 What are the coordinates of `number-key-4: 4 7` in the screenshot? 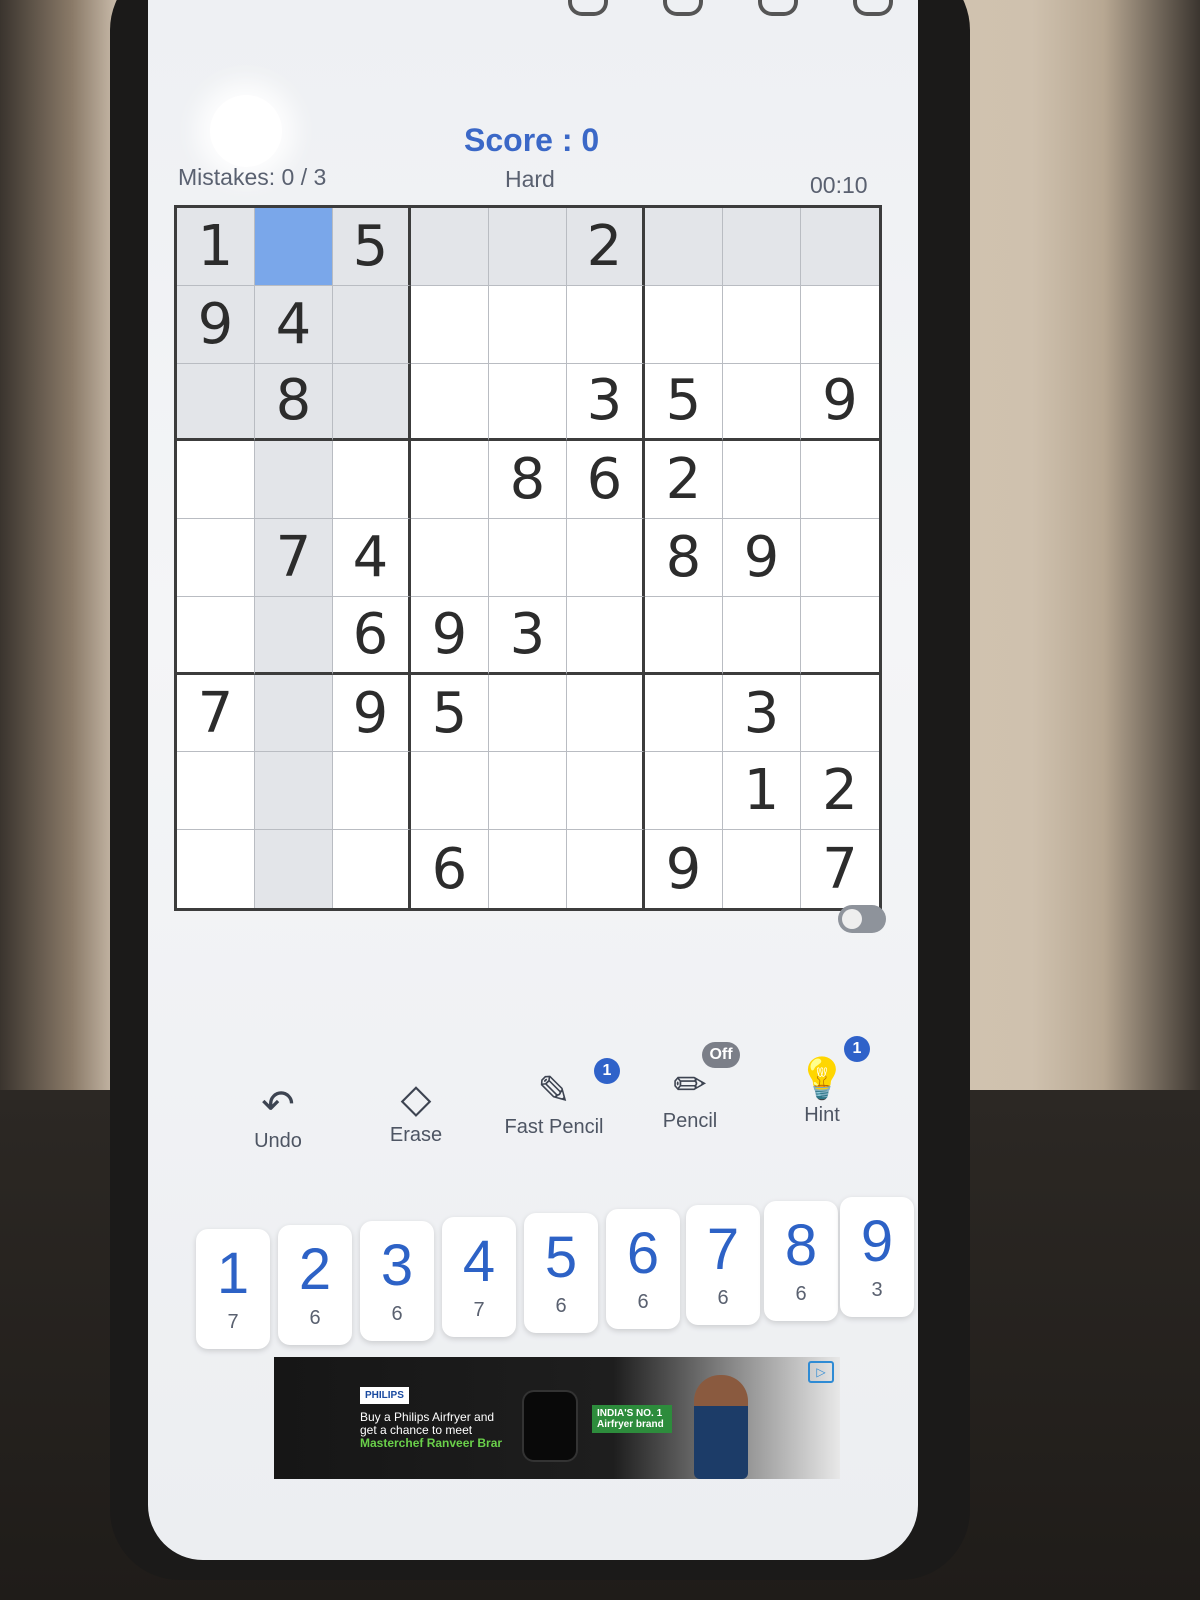 It's located at (479, 1277).